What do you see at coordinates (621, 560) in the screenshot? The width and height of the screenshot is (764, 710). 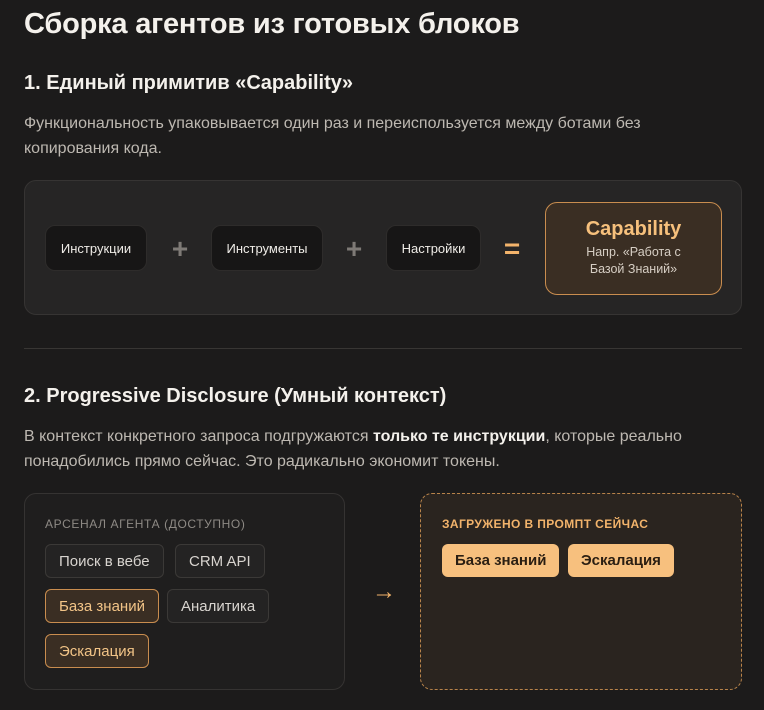 I see `loaded-chip-escalation: Эскалация` at bounding box center [621, 560].